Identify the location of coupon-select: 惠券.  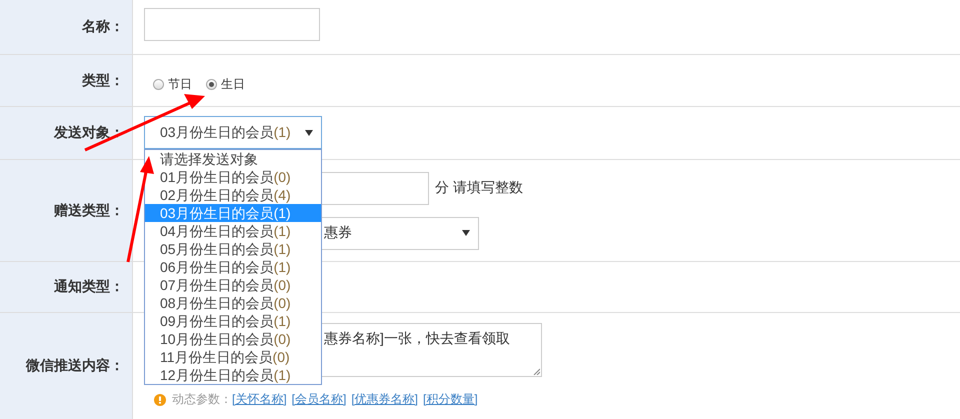
(400, 233).